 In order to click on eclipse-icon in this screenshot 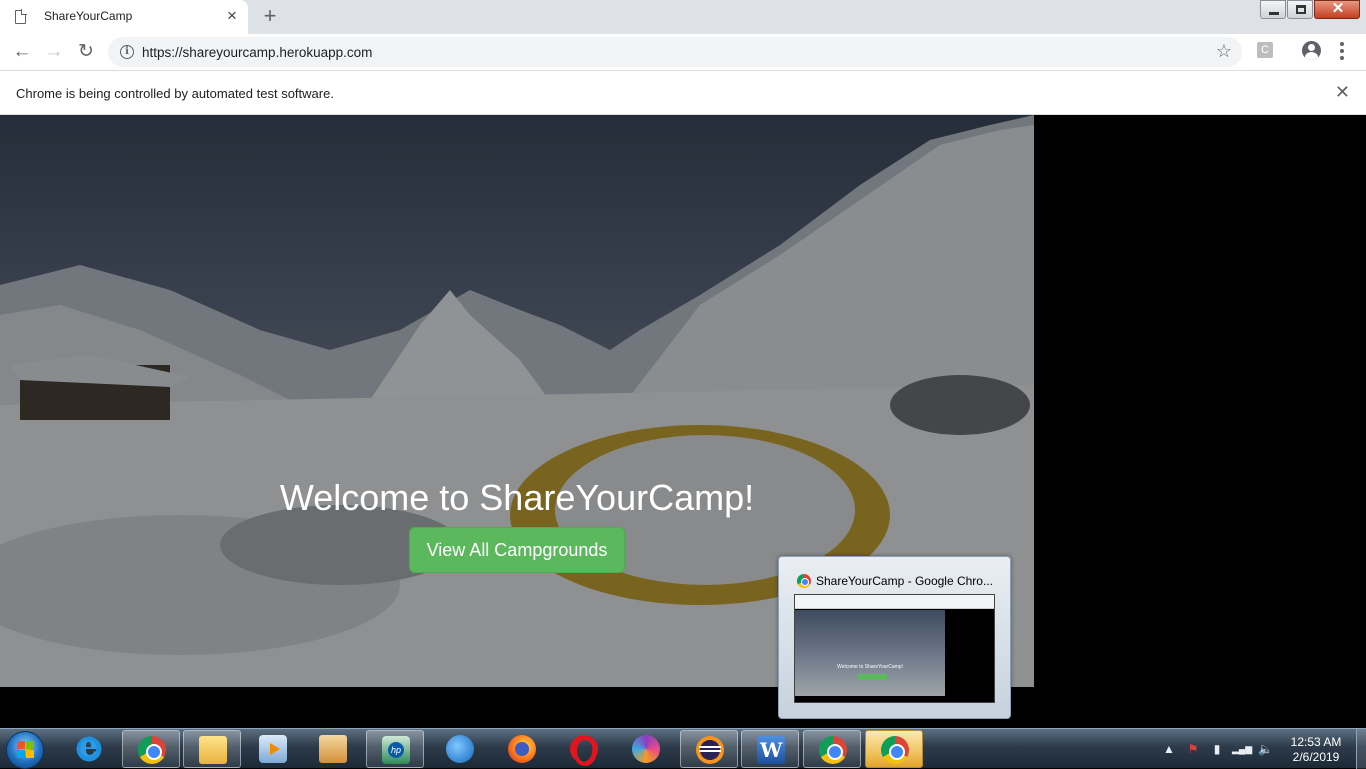, I will do `click(710, 750)`.